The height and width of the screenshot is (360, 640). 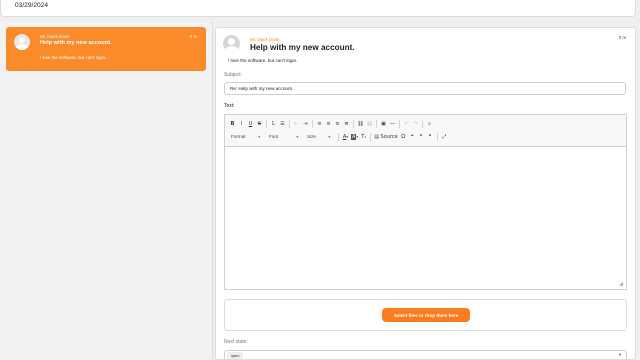 I want to click on unlink-icon: ⛓, so click(x=369, y=124).